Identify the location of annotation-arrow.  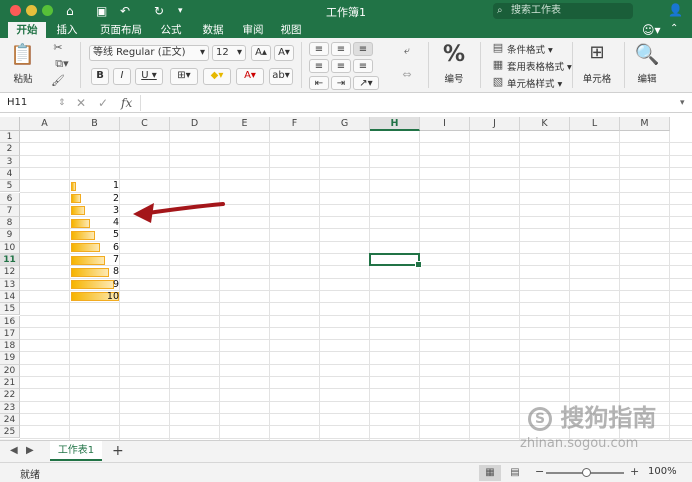
(179, 212).